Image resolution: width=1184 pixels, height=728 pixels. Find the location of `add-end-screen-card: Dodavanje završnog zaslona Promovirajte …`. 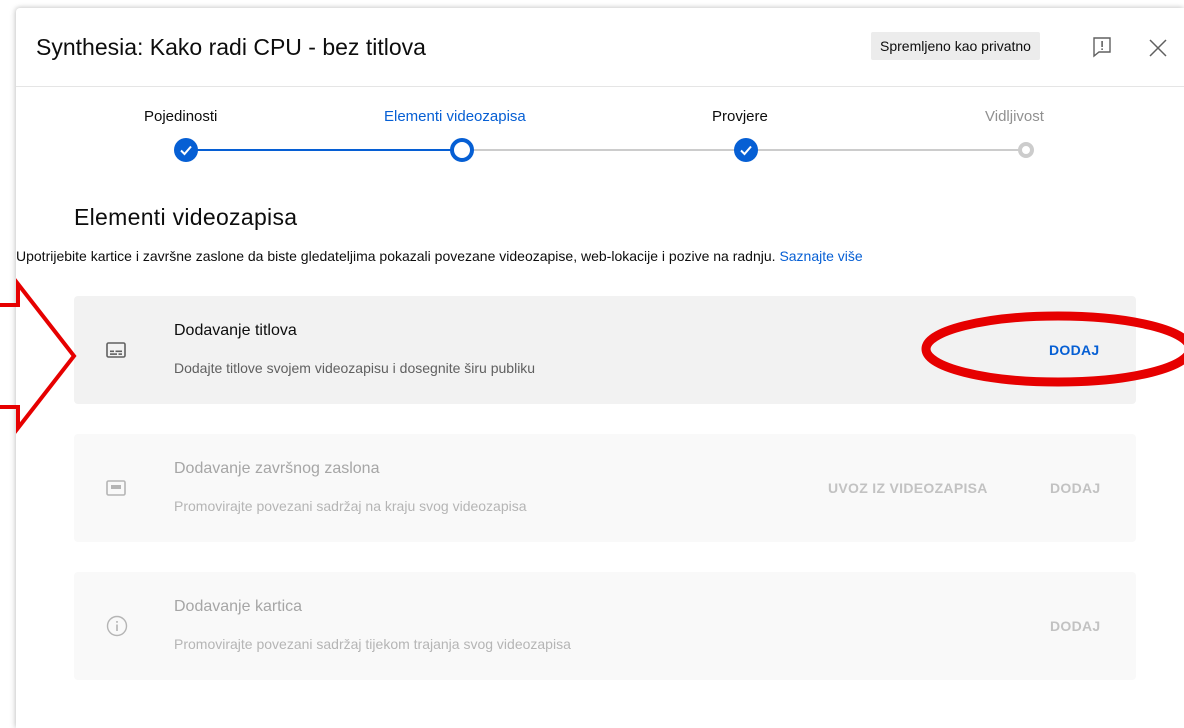

add-end-screen-card: Dodavanje završnog zaslona Promovirajte … is located at coordinates (605, 488).